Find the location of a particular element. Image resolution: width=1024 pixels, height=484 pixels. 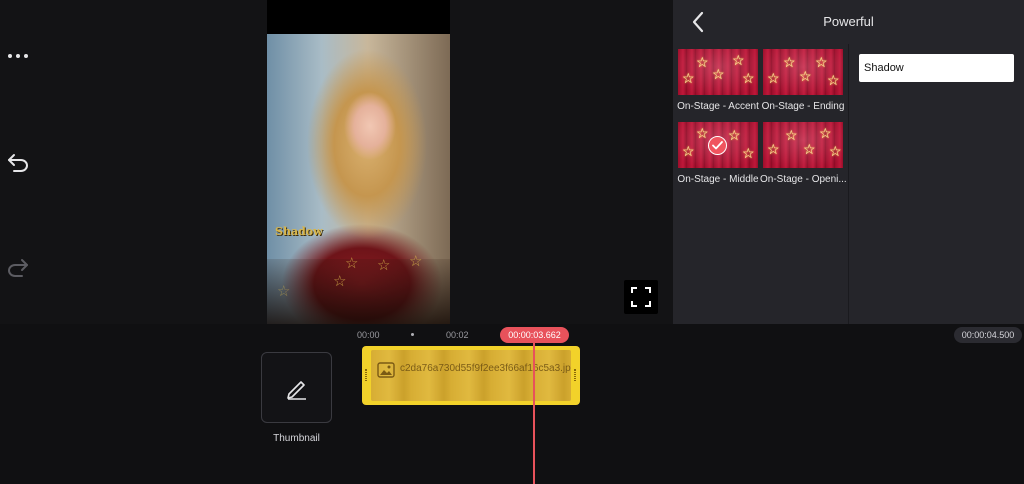

total-duration: 00:00:04.500 is located at coordinates (988, 335).